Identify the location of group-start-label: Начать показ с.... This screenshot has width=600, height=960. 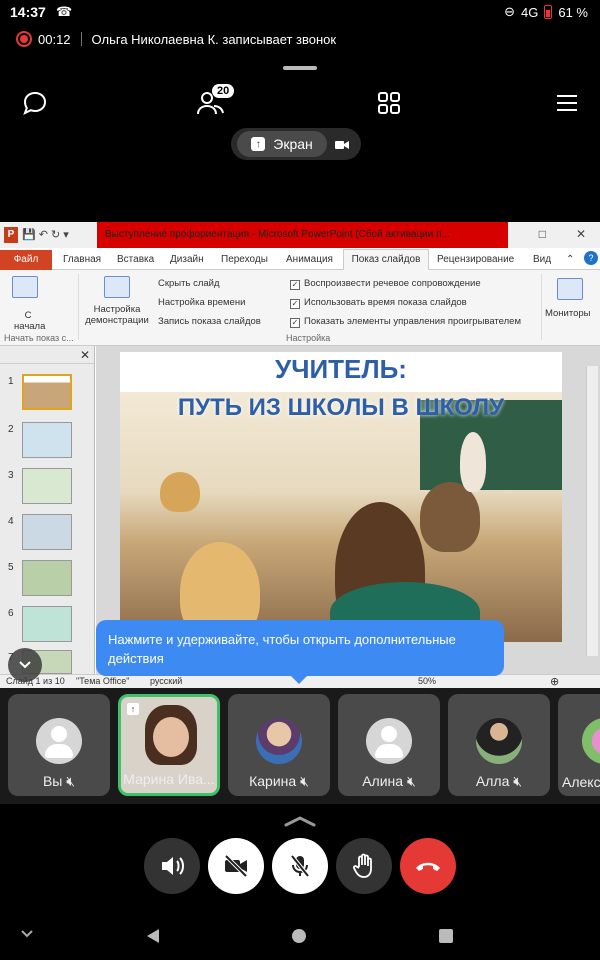
(39, 338).